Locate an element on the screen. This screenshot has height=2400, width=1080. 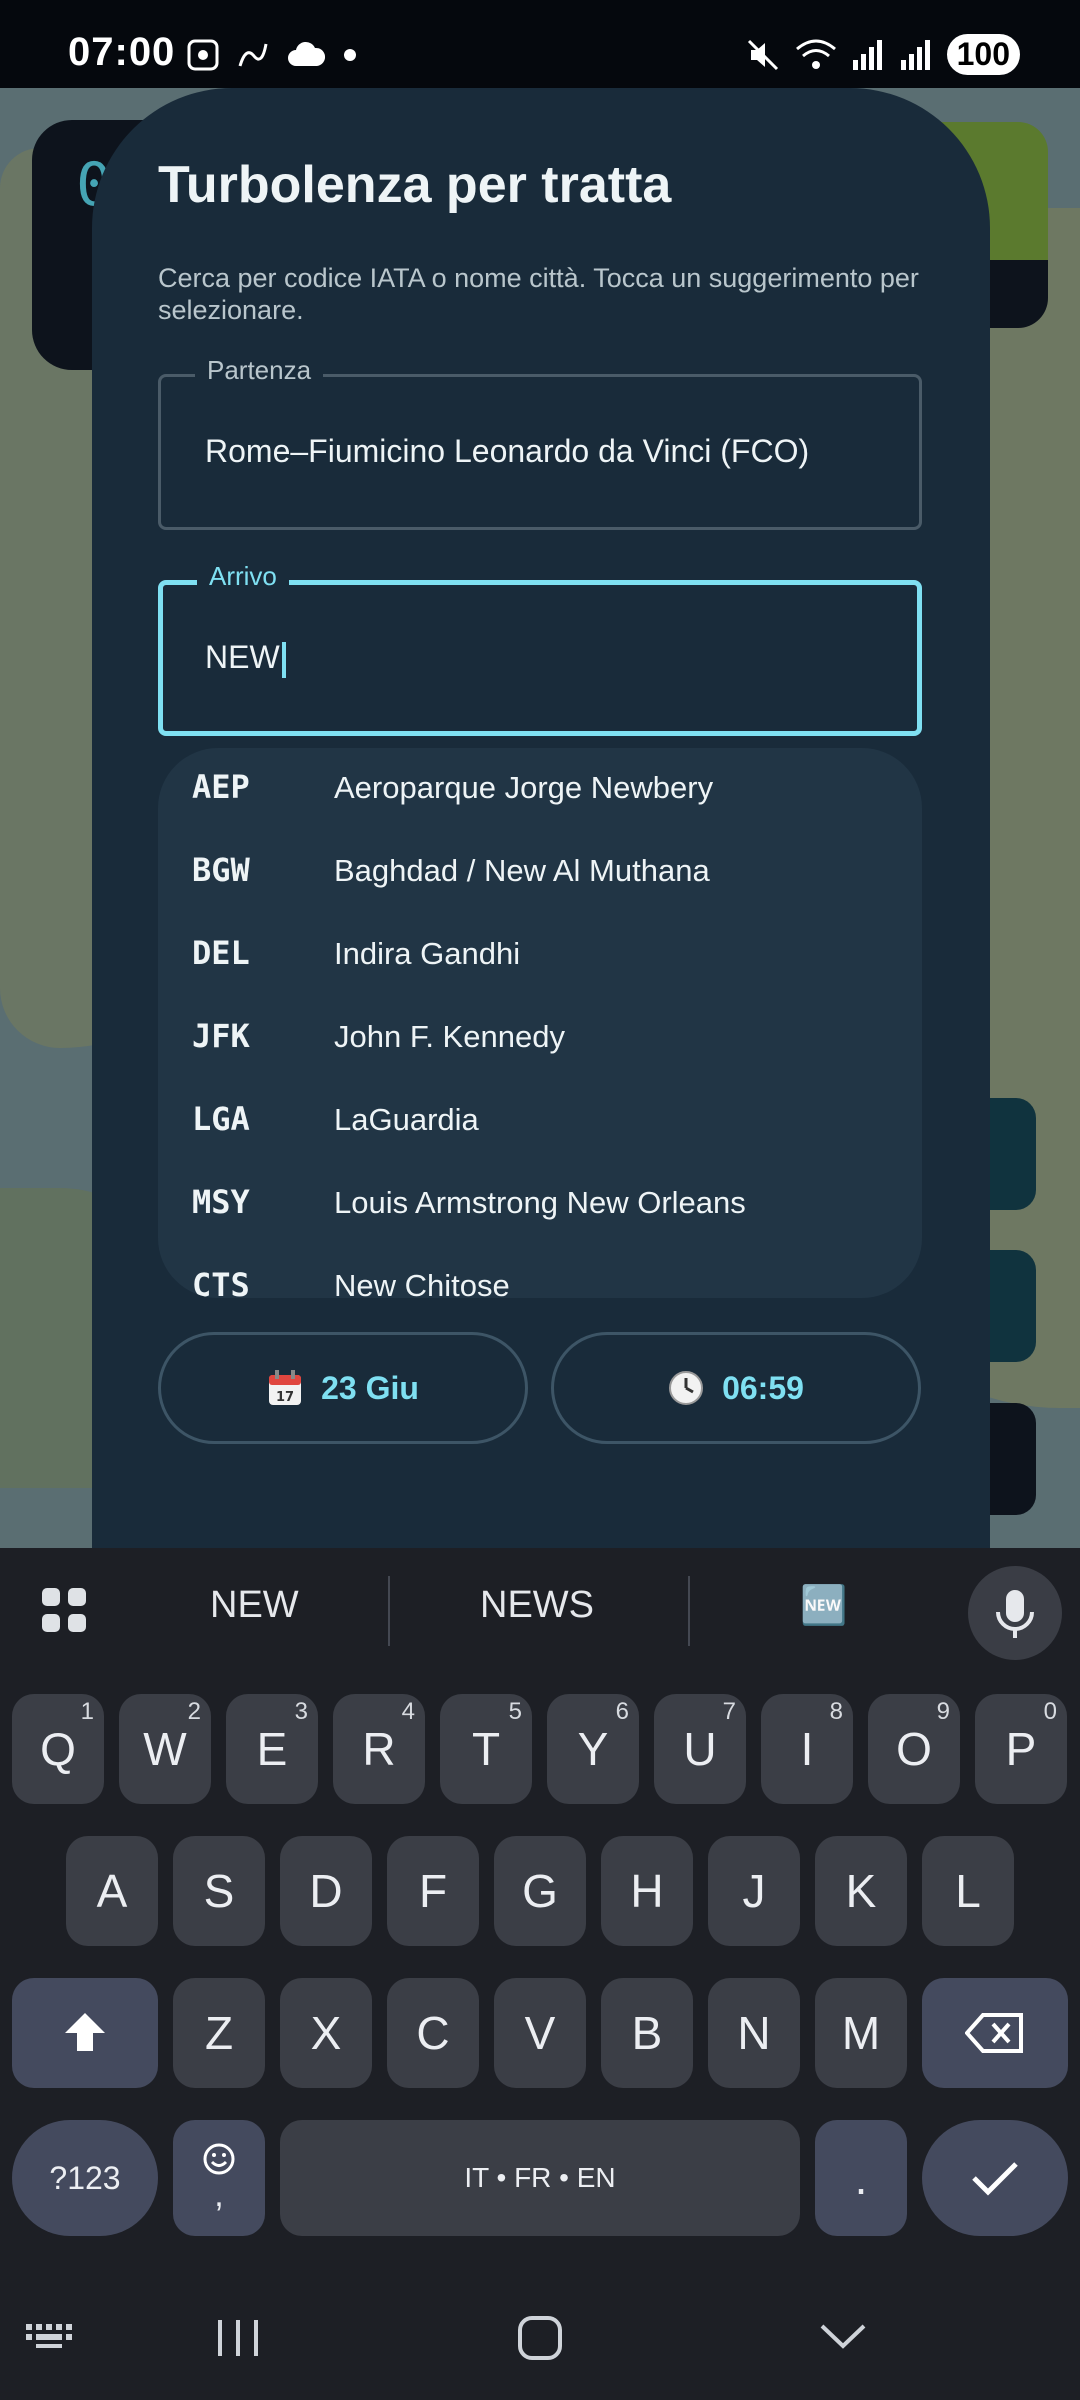
key-w: W2 is located at coordinates (165, 1749).